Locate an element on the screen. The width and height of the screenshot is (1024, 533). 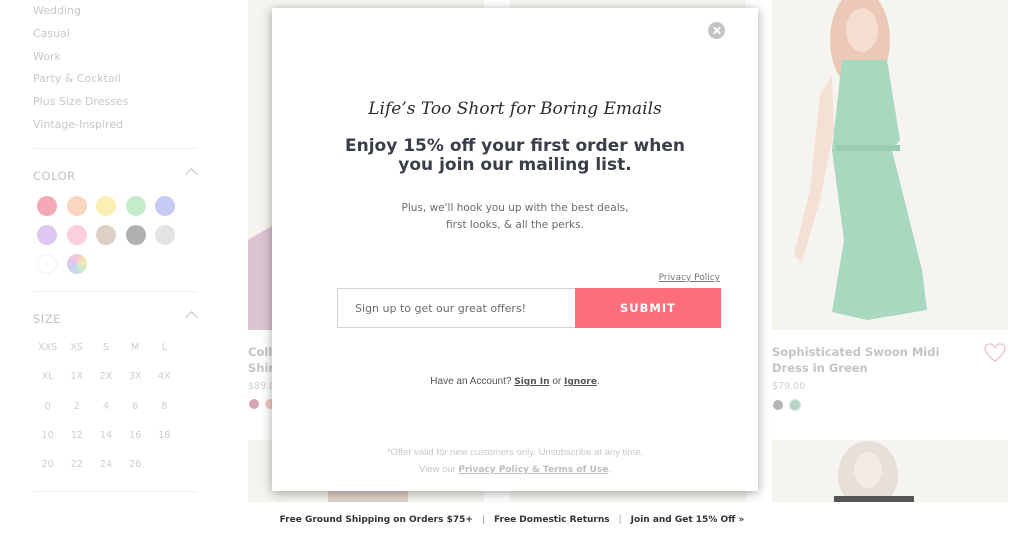
account-prompt-text: Have an Account? is located at coordinates (472, 381).